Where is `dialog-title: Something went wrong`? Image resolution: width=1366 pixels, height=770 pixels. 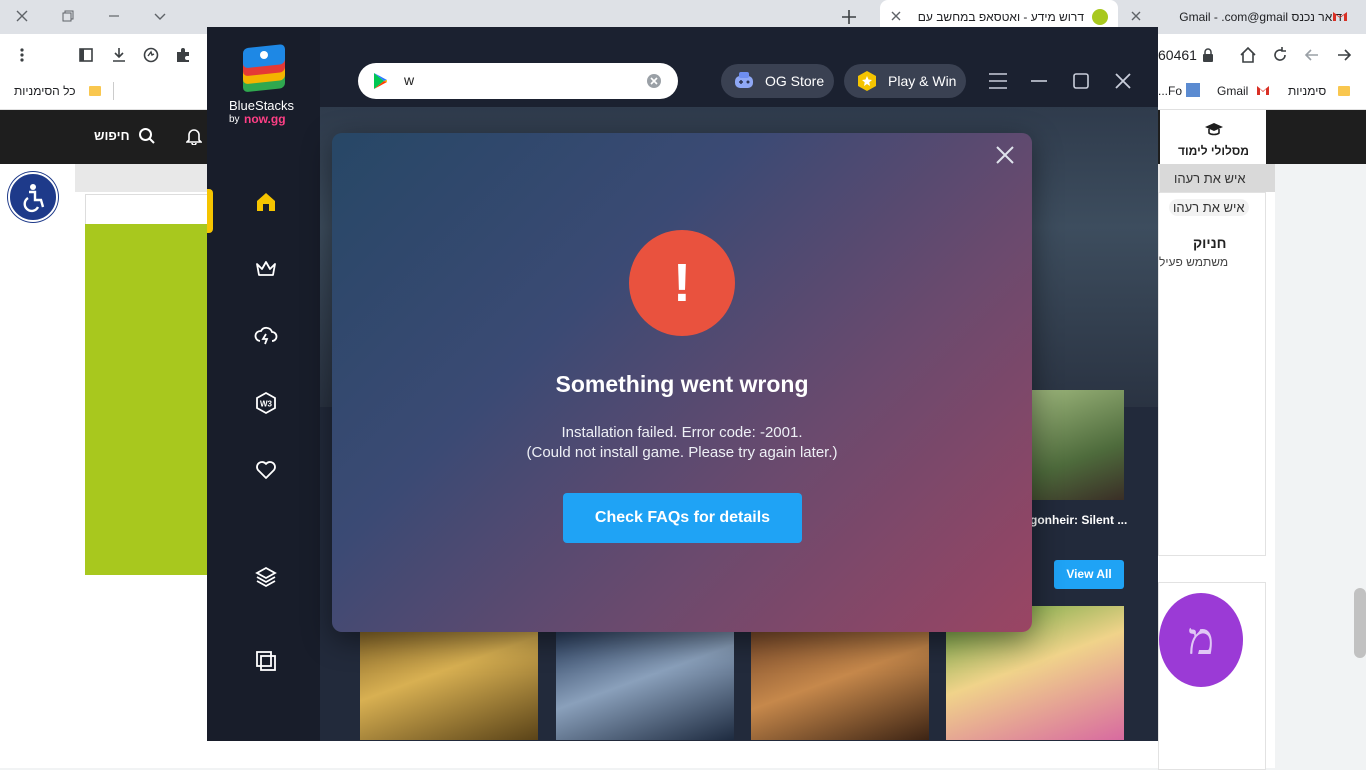 dialog-title: Something went wrong is located at coordinates (682, 384).